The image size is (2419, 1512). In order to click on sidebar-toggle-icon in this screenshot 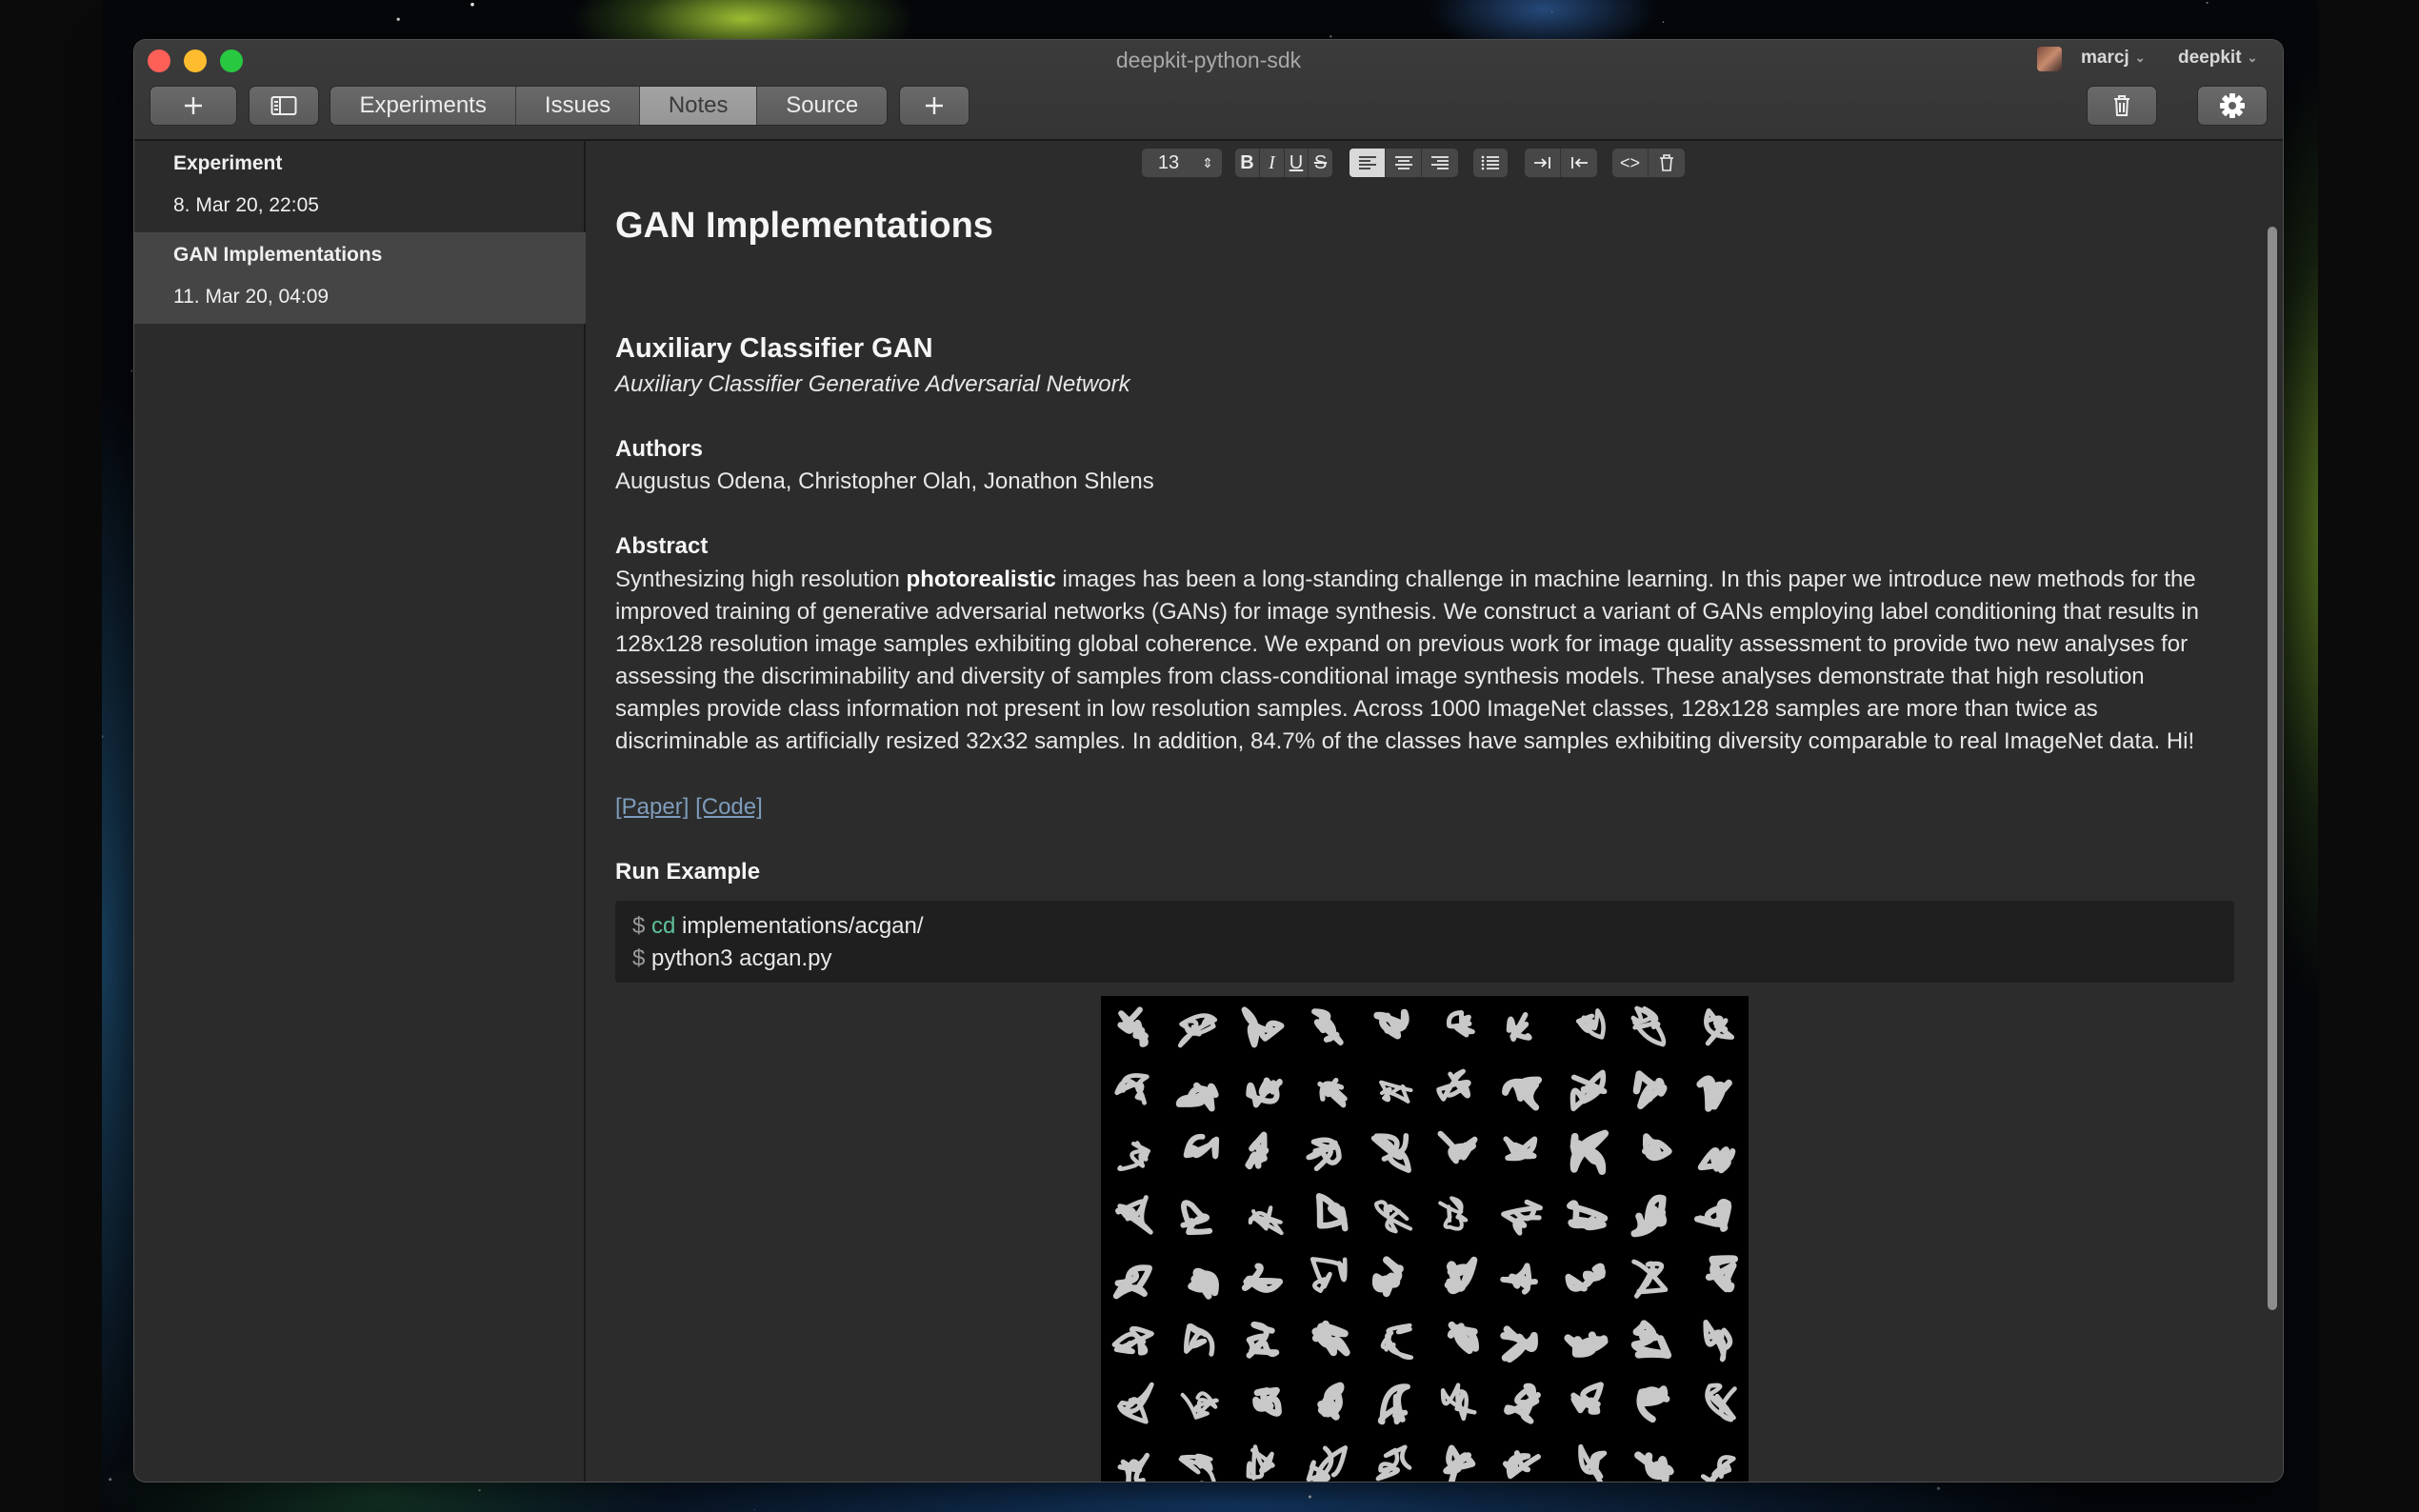, I will do `click(283, 105)`.